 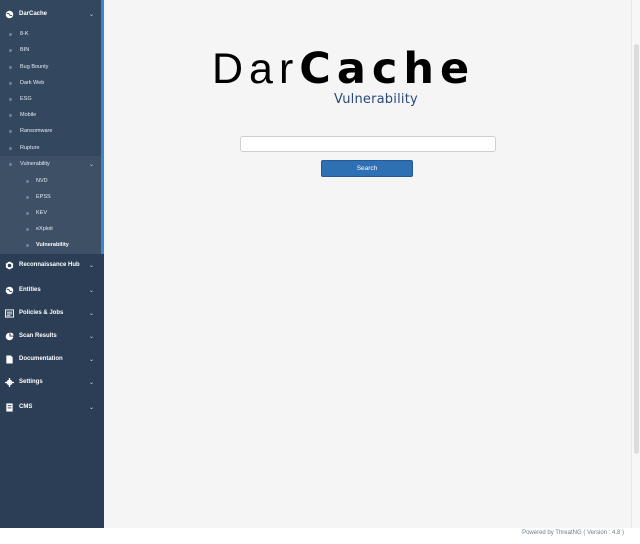 What do you see at coordinates (367, 168) in the screenshot?
I see `search-button: Search` at bounding box center [367, 168].